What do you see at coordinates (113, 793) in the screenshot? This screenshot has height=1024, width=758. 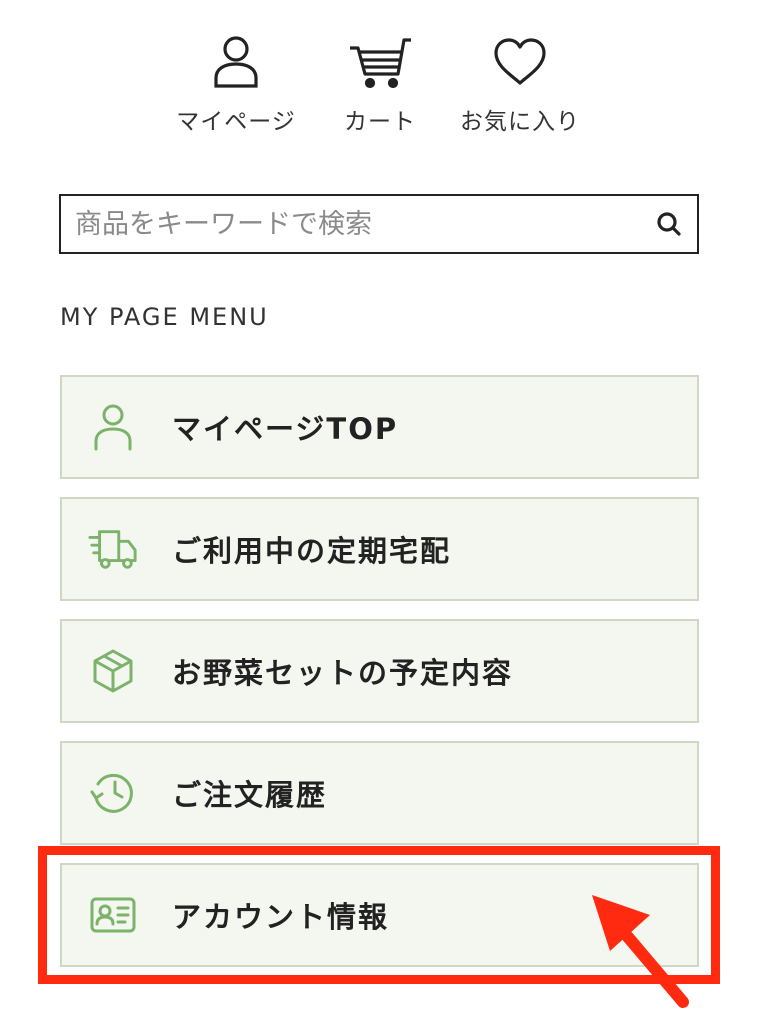 I see `history-icon` at bounding box center [113, 793].